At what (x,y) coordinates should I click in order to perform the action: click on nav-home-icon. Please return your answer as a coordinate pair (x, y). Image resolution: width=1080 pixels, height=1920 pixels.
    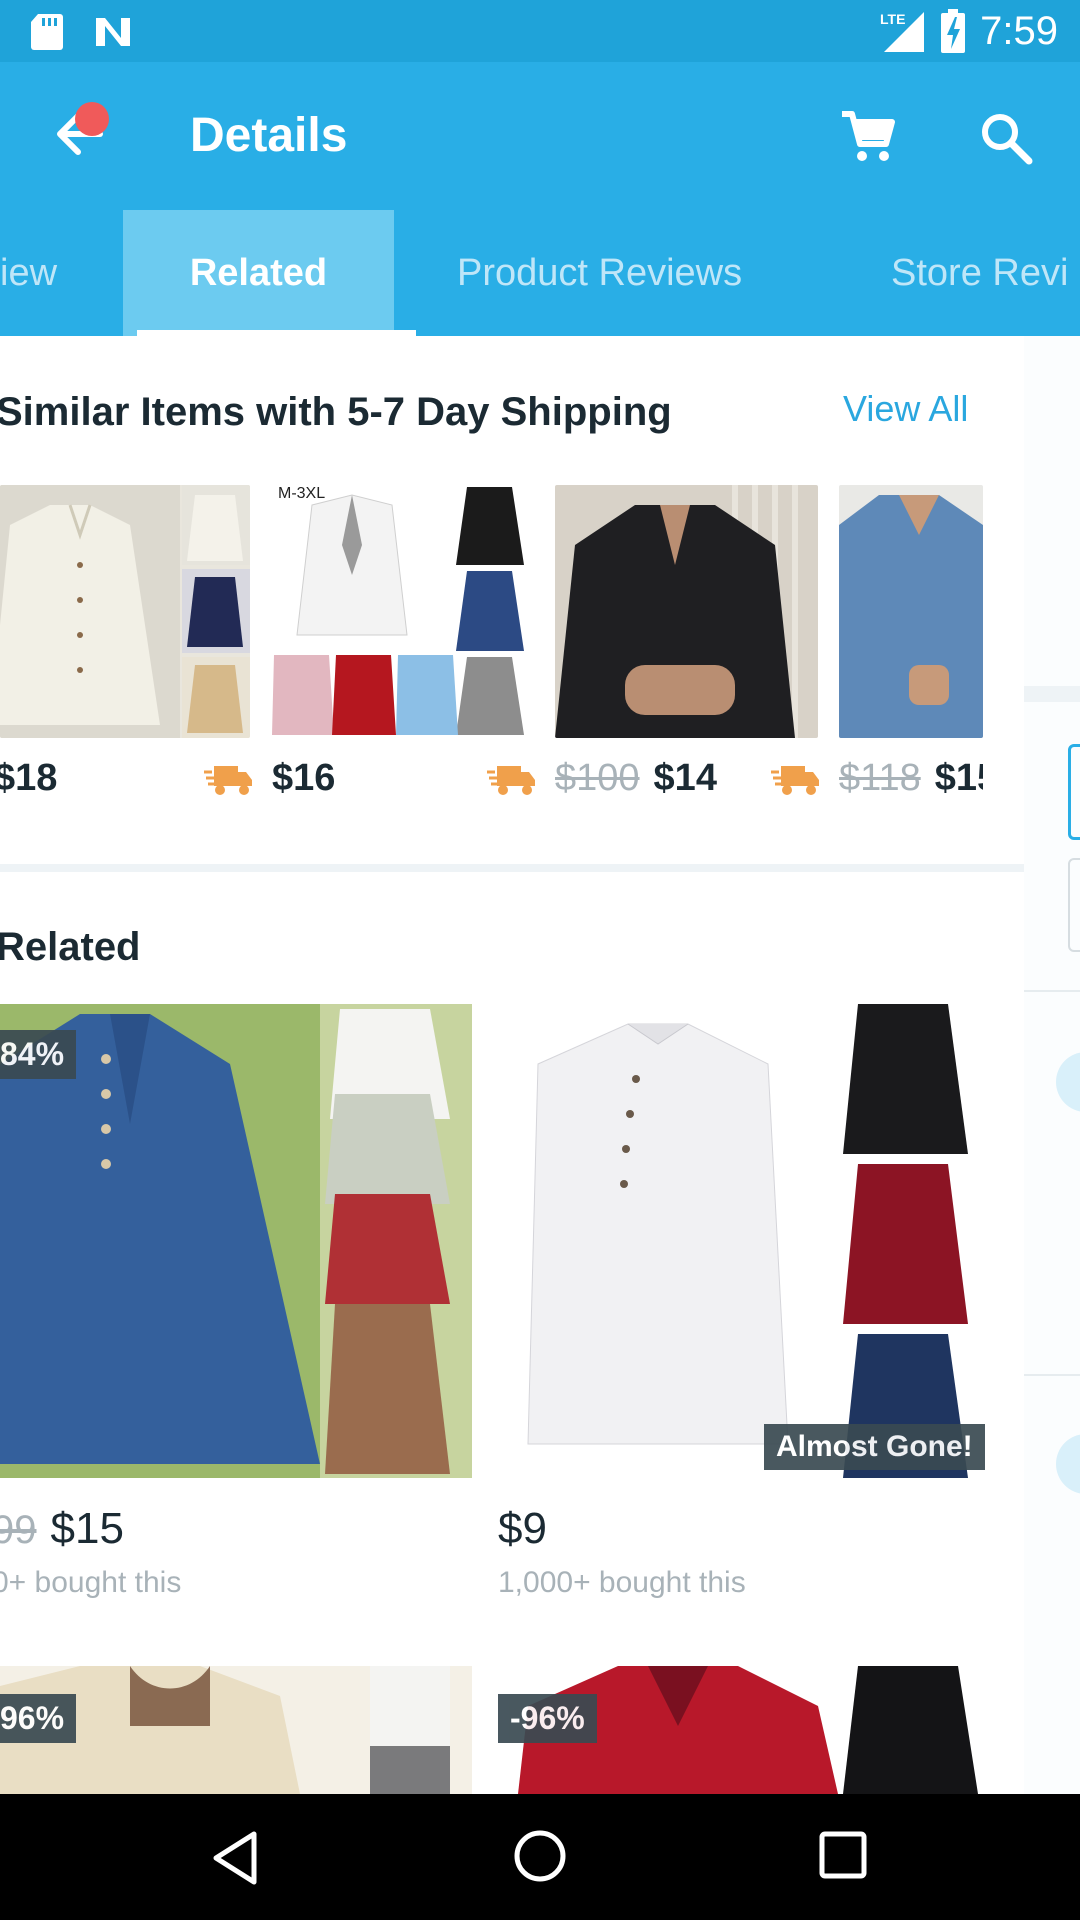
    Looking at the image, I should click on (540, 1856).